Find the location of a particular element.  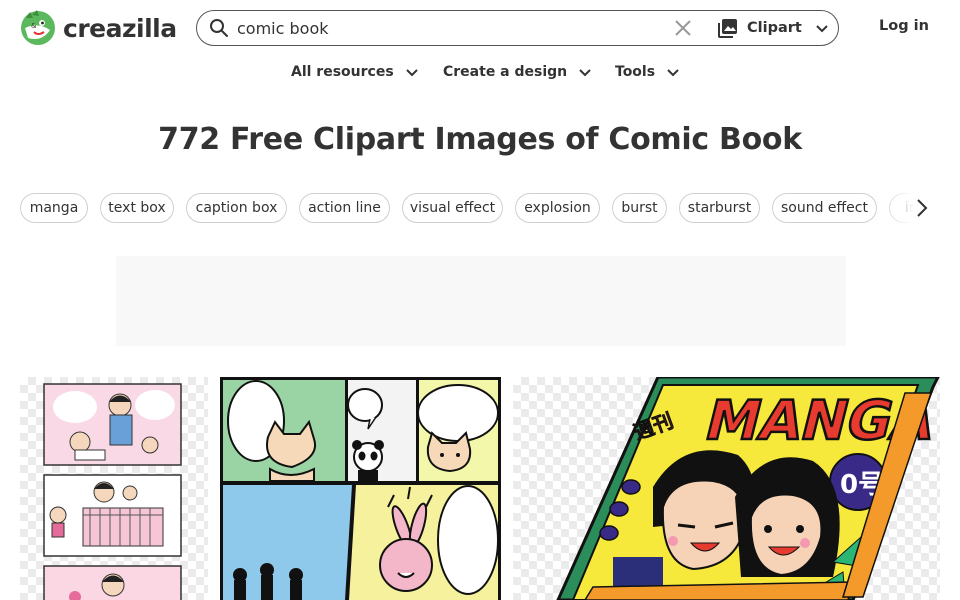

gallery-image: MANGA 週刊 0号 is located at coordinates (748, 488).